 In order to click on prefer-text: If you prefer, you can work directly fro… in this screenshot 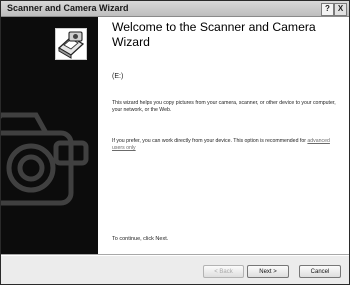, I will do `click(209, 141)`.